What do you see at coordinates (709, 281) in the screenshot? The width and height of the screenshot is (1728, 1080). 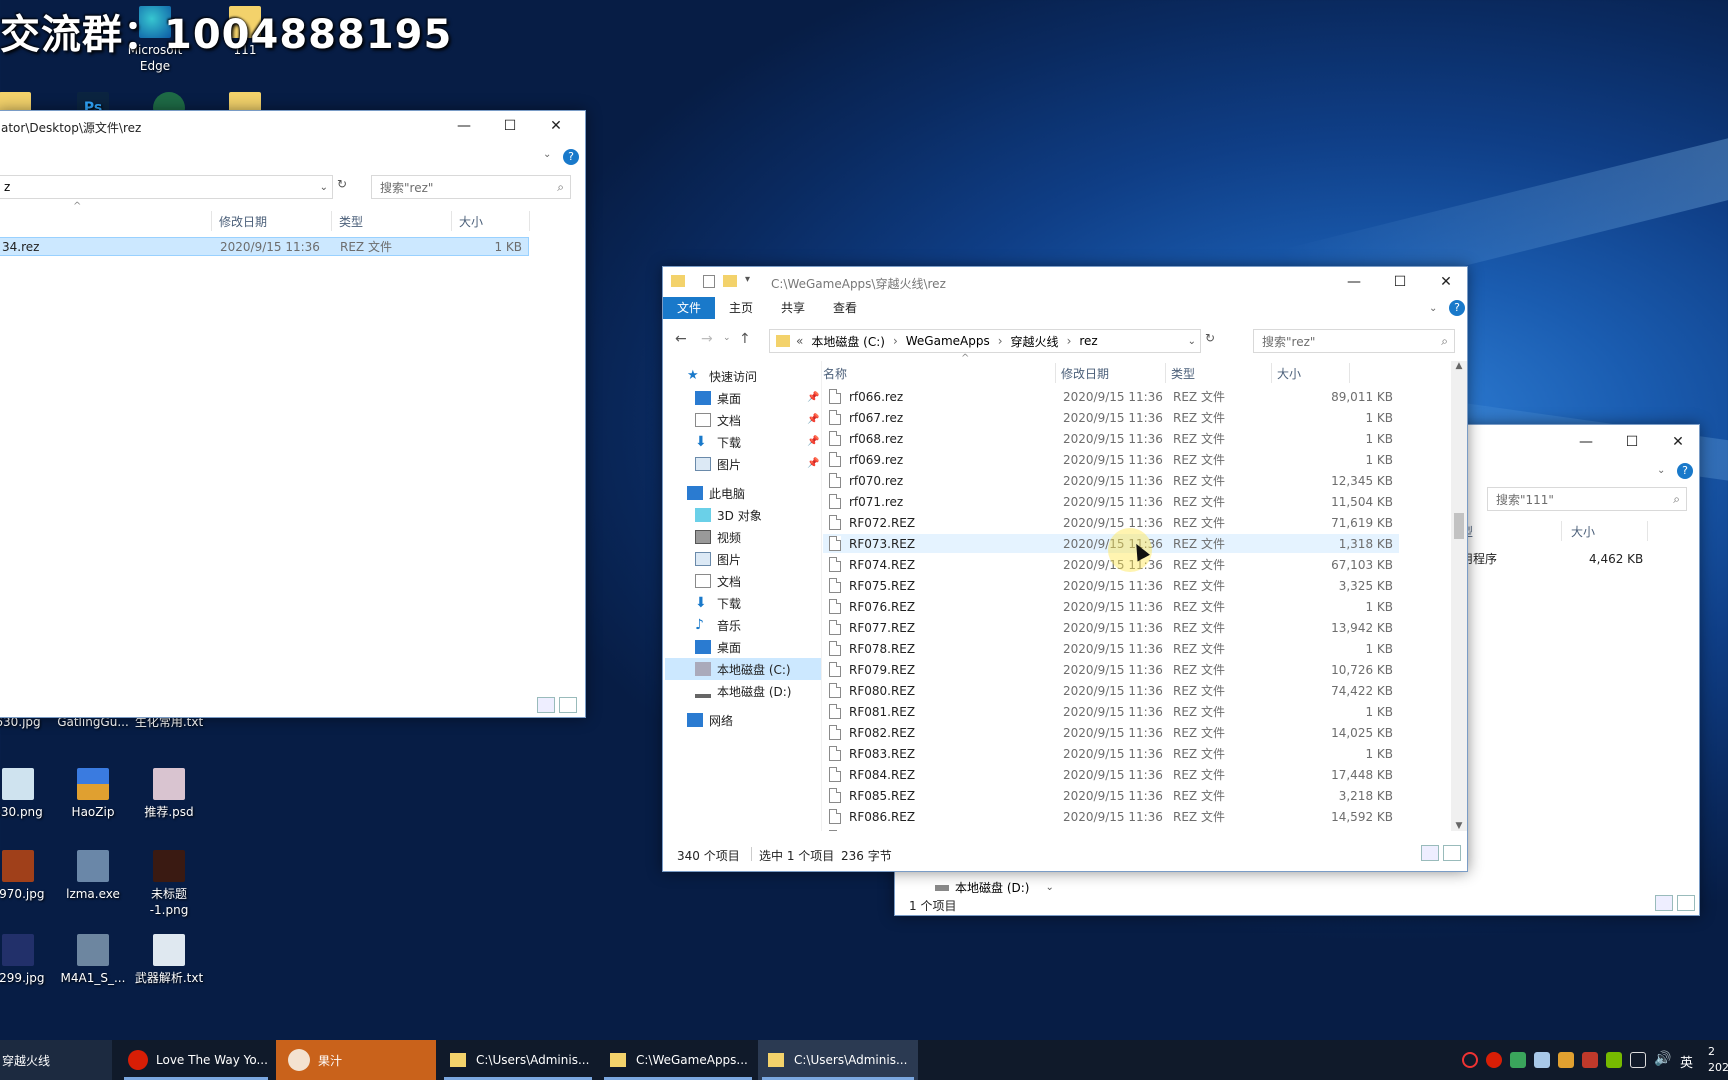 I see `properties-icon` at bounding box center [709, 281].